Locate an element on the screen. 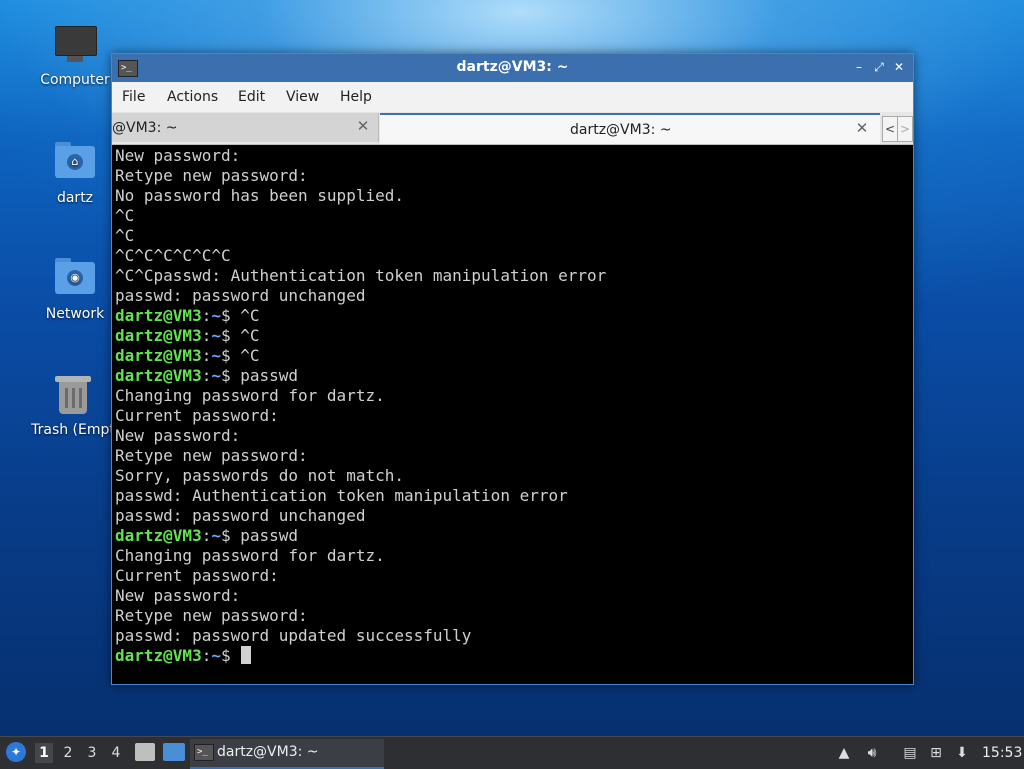 The image size is (1024, 769). clock: 15:53 is located at coordinates (1002, 753).